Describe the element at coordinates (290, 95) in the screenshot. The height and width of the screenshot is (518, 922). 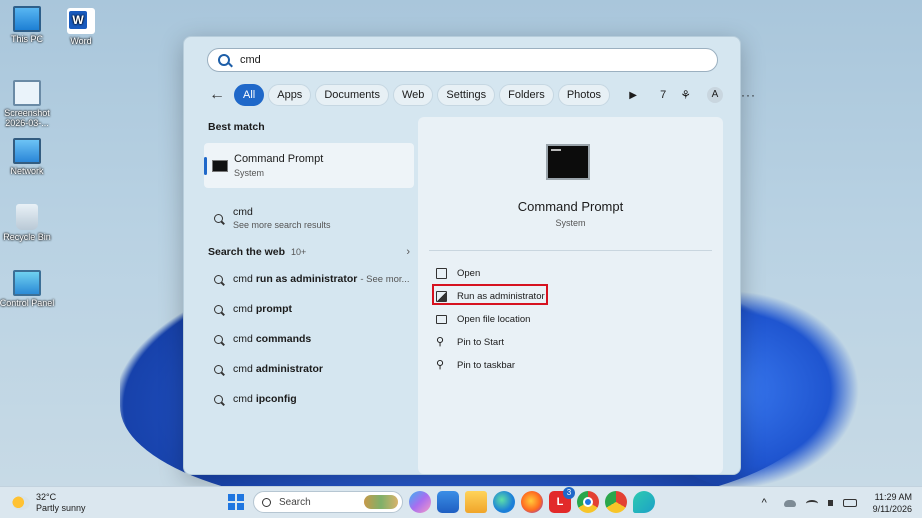
I see `filter-apps: Apps` at that location.